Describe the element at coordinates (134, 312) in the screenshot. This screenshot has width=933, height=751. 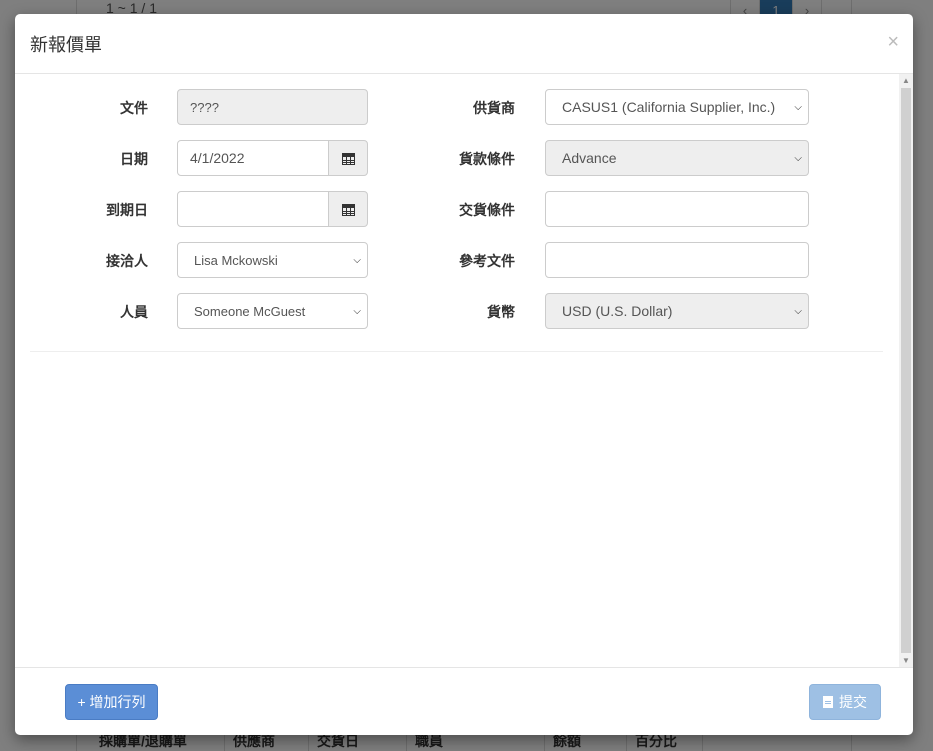
I see `staff-label: 人員` at that location.